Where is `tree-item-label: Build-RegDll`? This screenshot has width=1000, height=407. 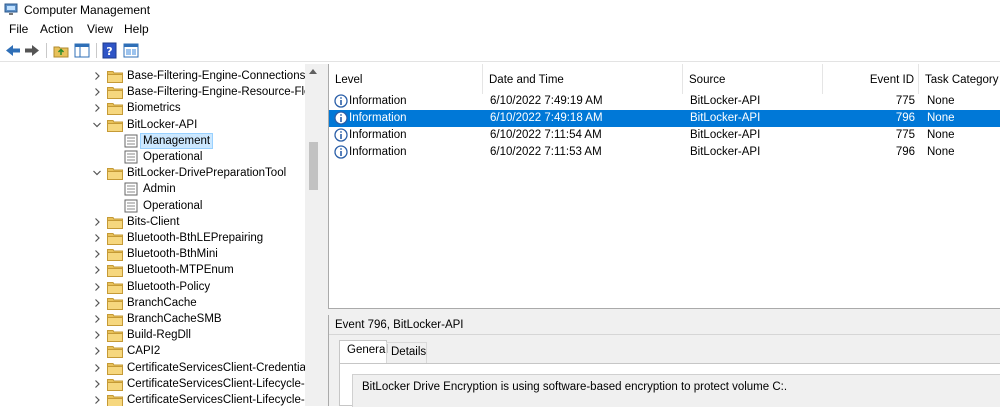
tree-item-label: Build-RegDll is located at coordinates (159, 335).